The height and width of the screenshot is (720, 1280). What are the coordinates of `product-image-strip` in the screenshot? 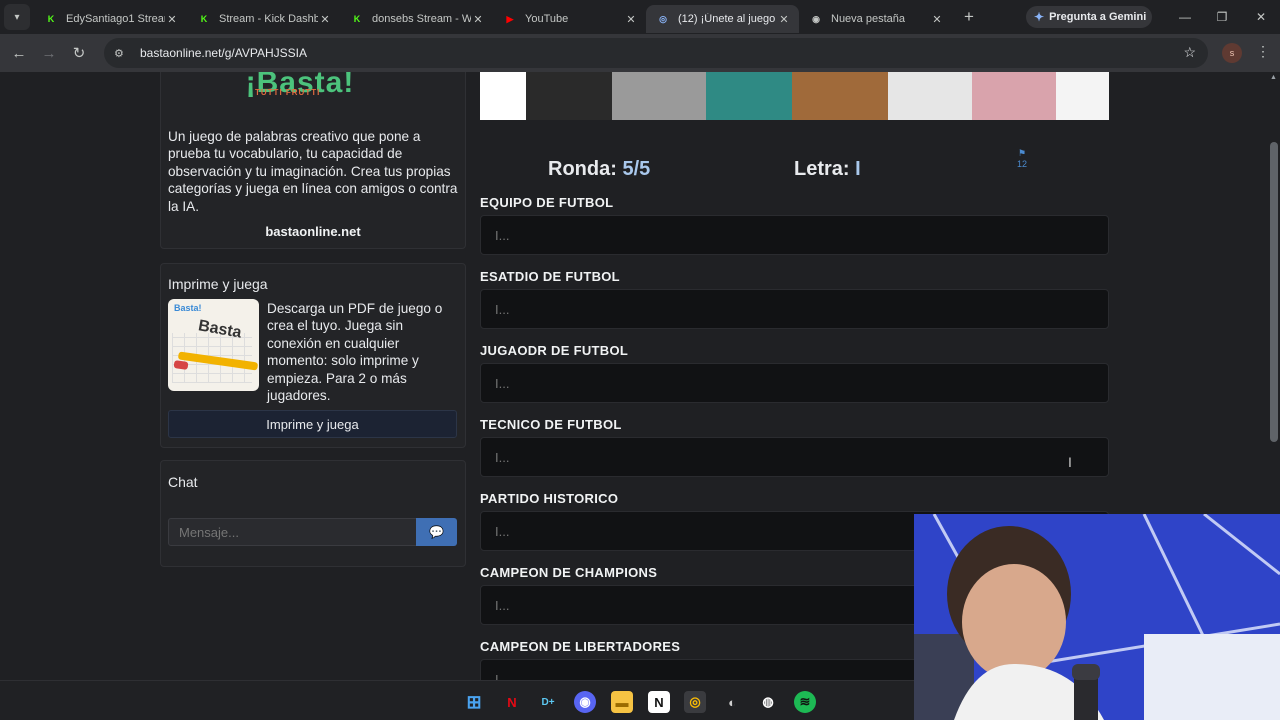 It's located at (794, 96).